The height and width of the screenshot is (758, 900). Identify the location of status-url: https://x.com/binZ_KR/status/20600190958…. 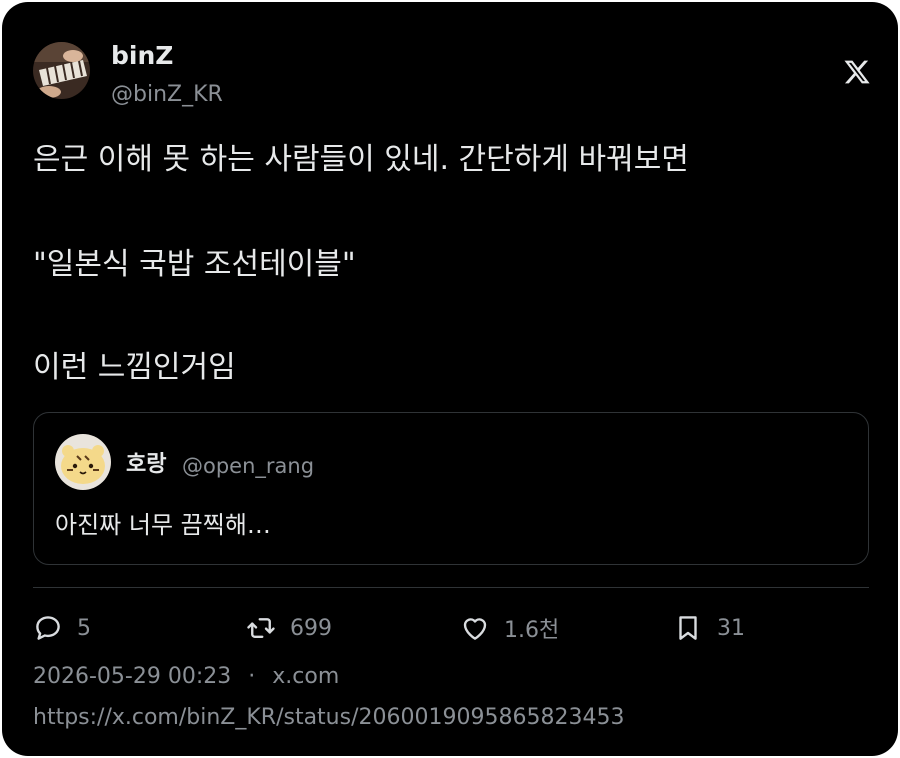
(328, 718).